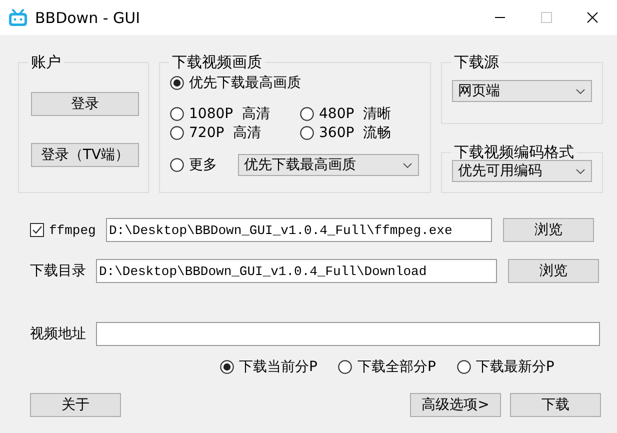 This screenshot has height=433, width=617. What do you see at coordinates (296, 271) in the screenshot?
I see `path-field: D:\Desktop\BBDown_GUI_v1.0.4_Full\Download` at bounding box center [296, 271].